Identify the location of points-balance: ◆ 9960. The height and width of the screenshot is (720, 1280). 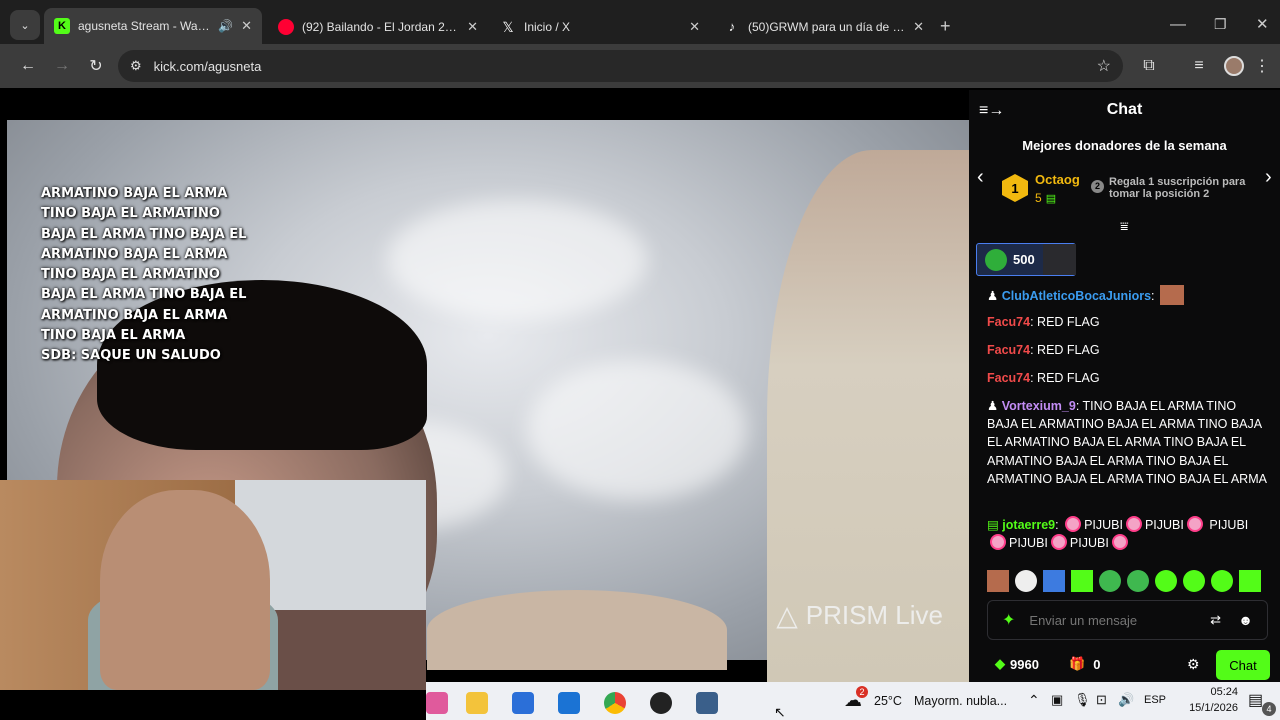
(1017, 664).